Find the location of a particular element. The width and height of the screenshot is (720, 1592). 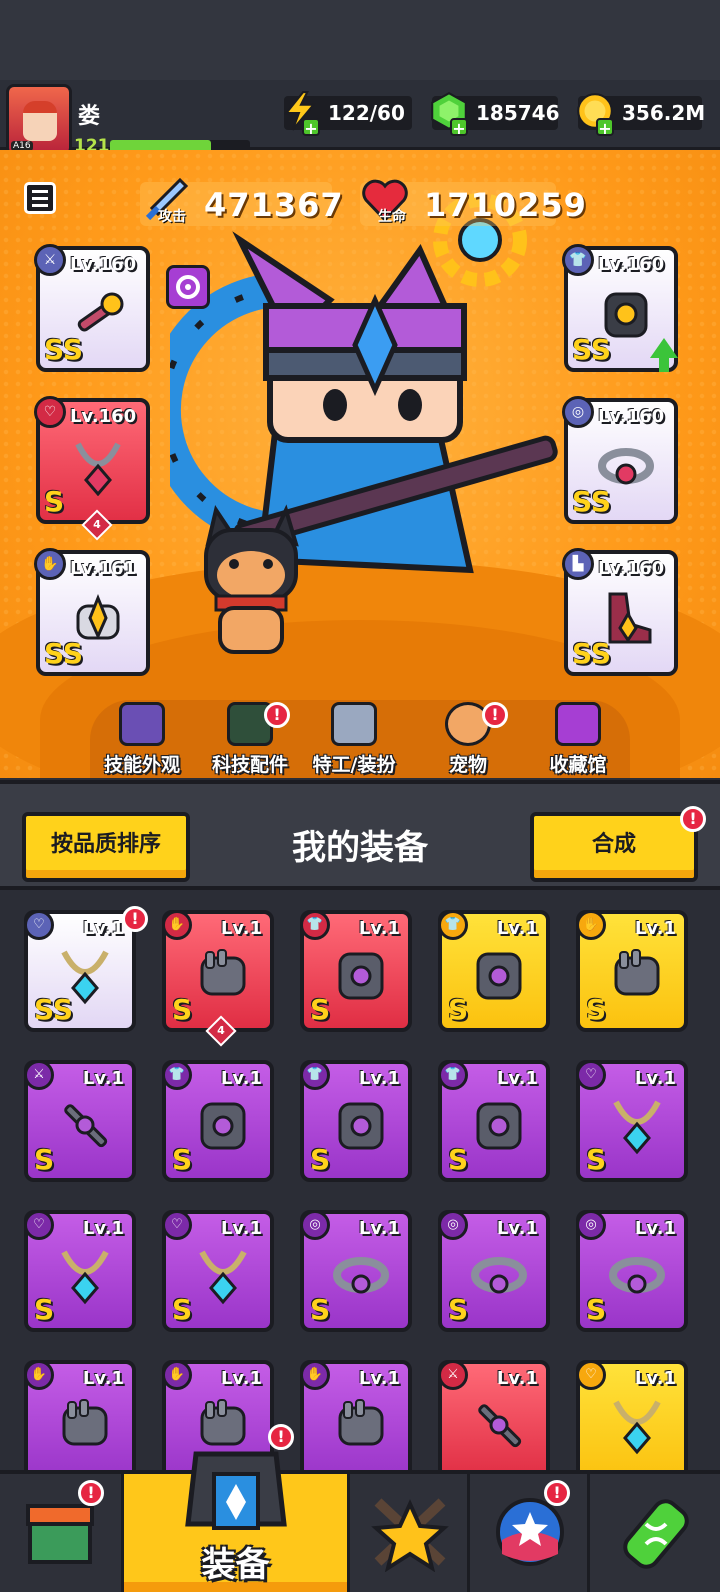

agent-head-icon is located at coordinates (354, 724).